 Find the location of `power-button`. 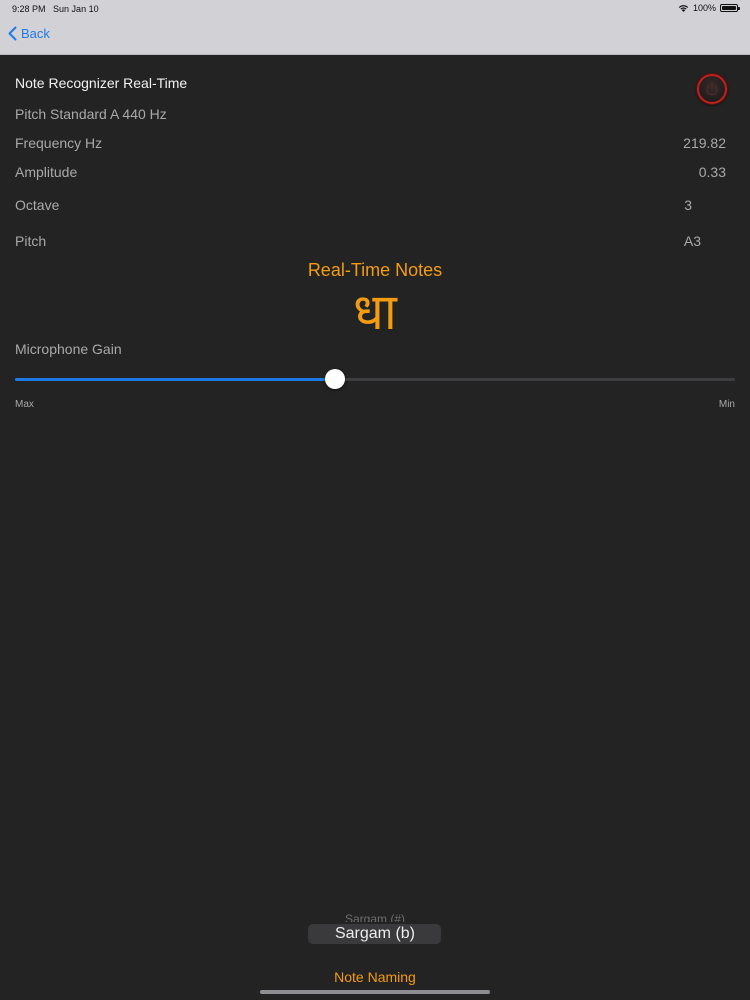

power-button is located at coordinates (712, 89).